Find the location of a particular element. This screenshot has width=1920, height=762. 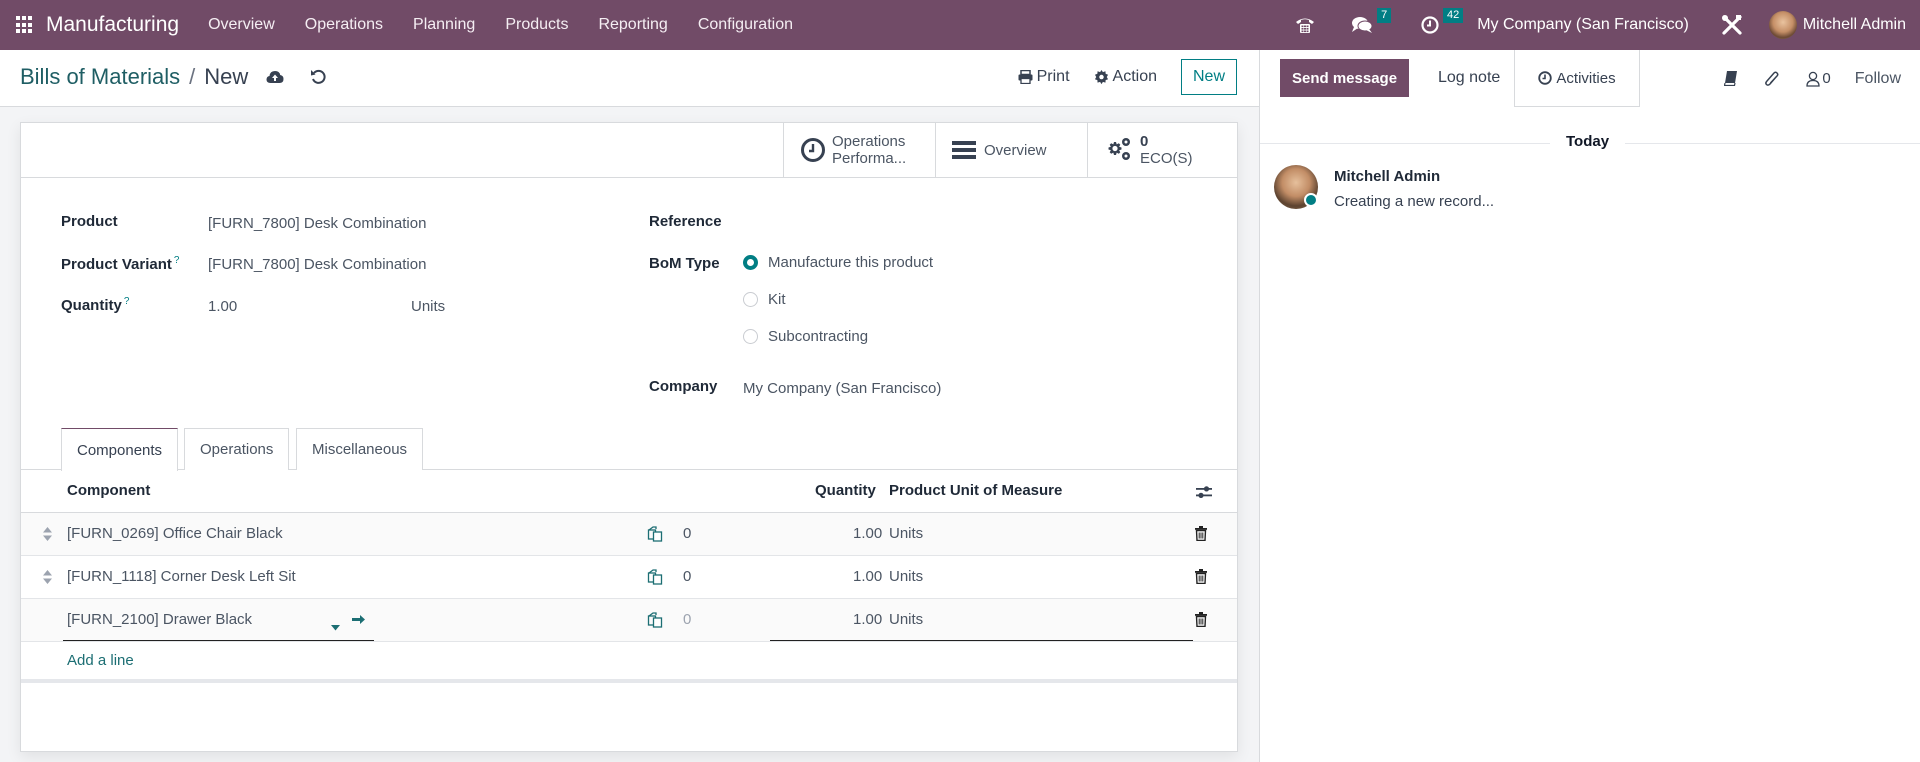

overview-smart-button: Overview is located at coordinates (1011, 150).